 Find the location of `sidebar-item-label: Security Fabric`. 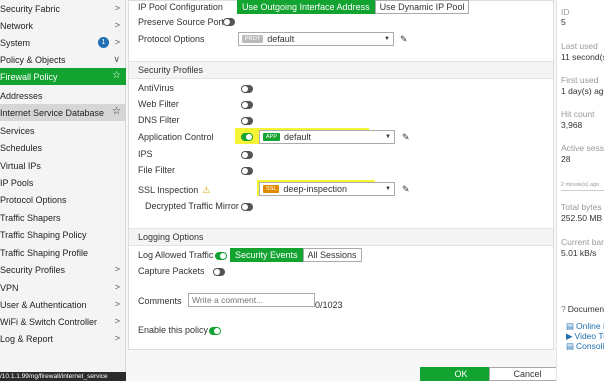

sidebar-item-label: Security Fabric is located at coordinates (30, 8).